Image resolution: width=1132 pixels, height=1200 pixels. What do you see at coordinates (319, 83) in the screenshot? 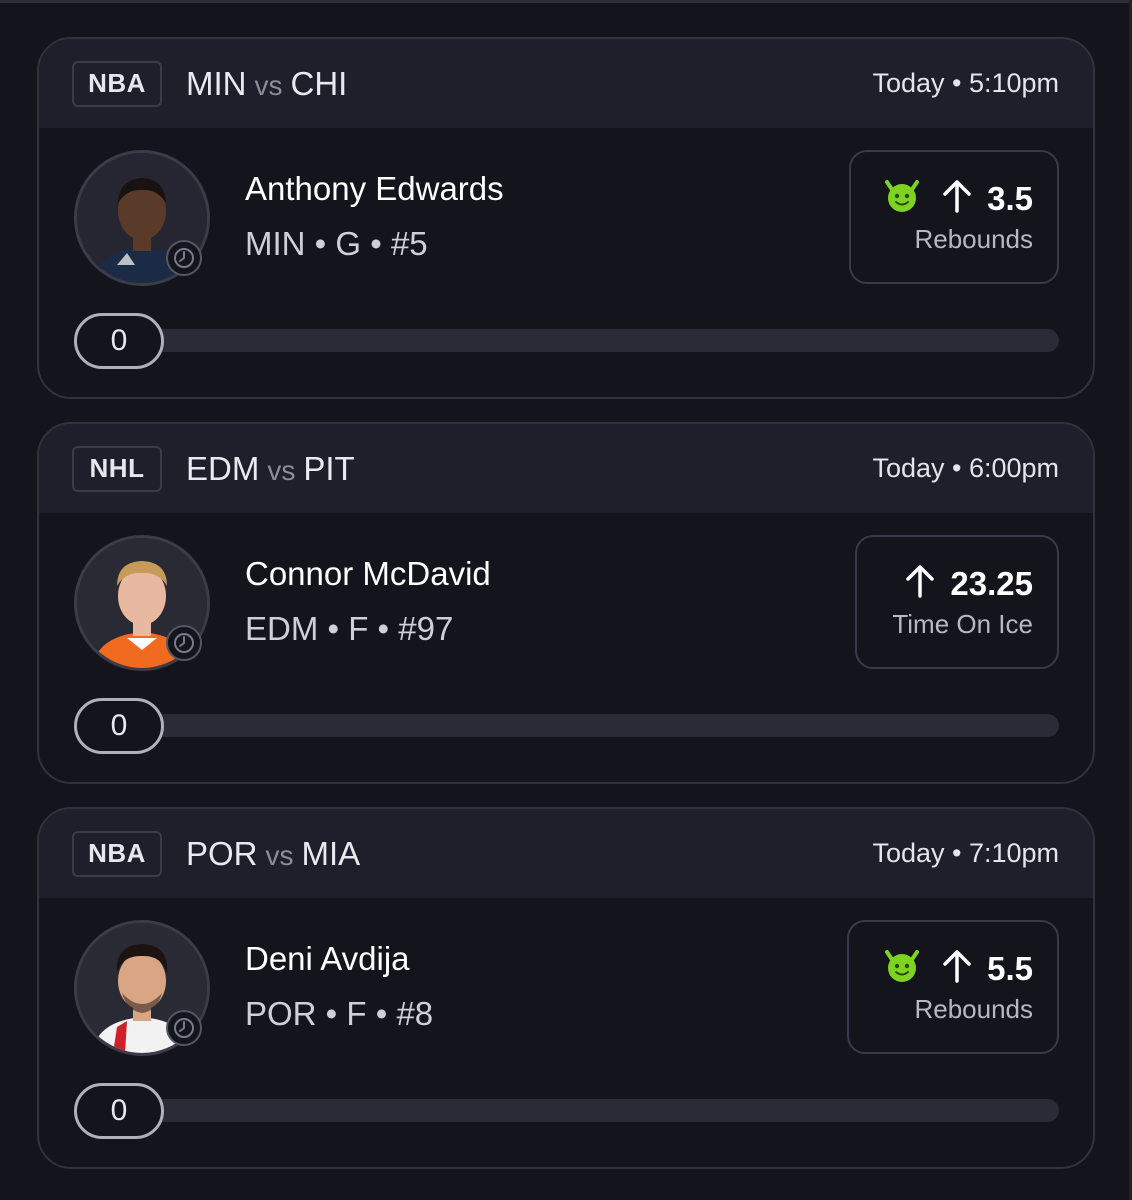
I see `away-team: CHI` at bounding box center [319, 83].